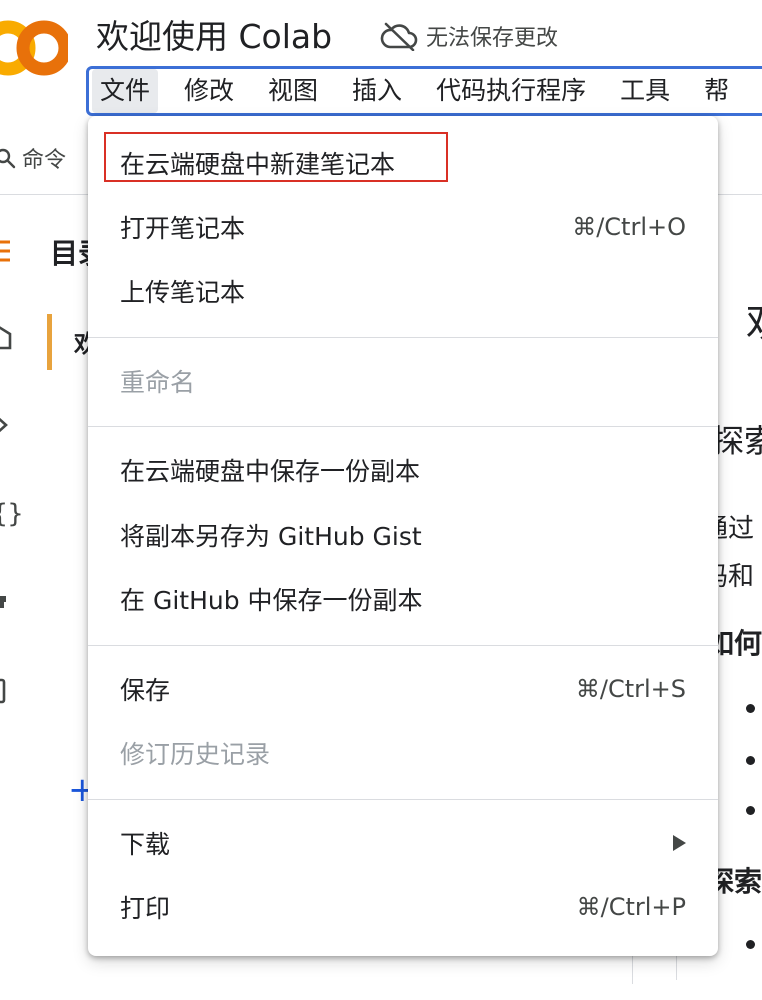 The image size is (762, 1000). What do you see at coordinates (377, 91) in the screenshot?
I see `menu-insert: 插入` at bounding box center [377, 91].